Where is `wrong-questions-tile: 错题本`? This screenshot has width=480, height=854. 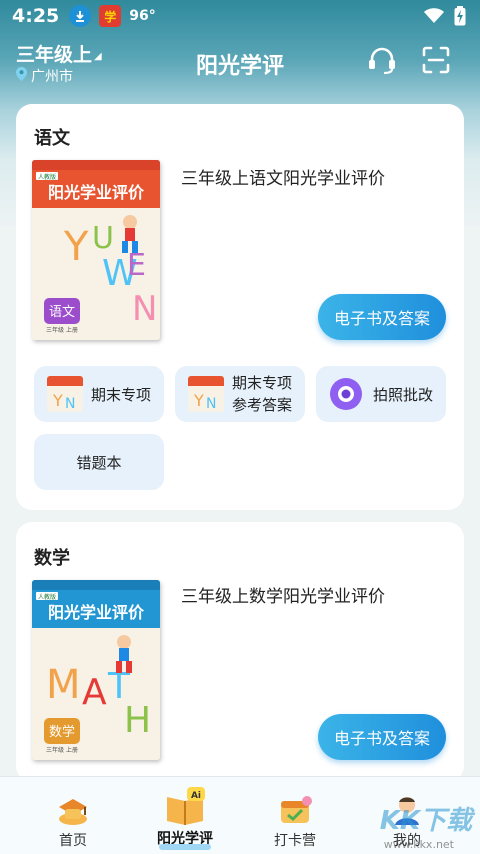 wrong-questions-tile: 错题本 is located at coordinates (99, 462).